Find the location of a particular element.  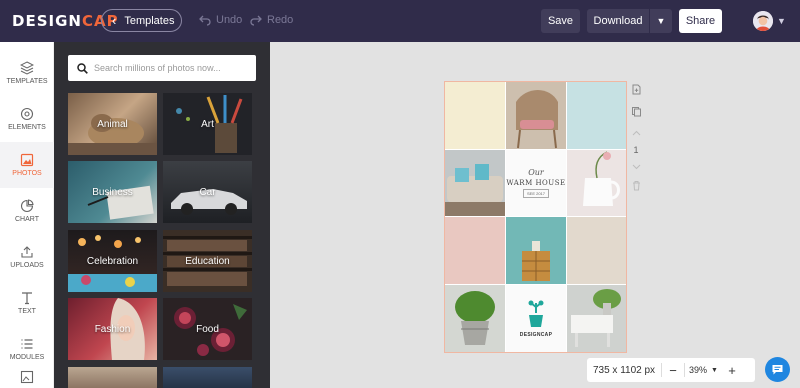

sofa-image is located at coordinates (475, 183).